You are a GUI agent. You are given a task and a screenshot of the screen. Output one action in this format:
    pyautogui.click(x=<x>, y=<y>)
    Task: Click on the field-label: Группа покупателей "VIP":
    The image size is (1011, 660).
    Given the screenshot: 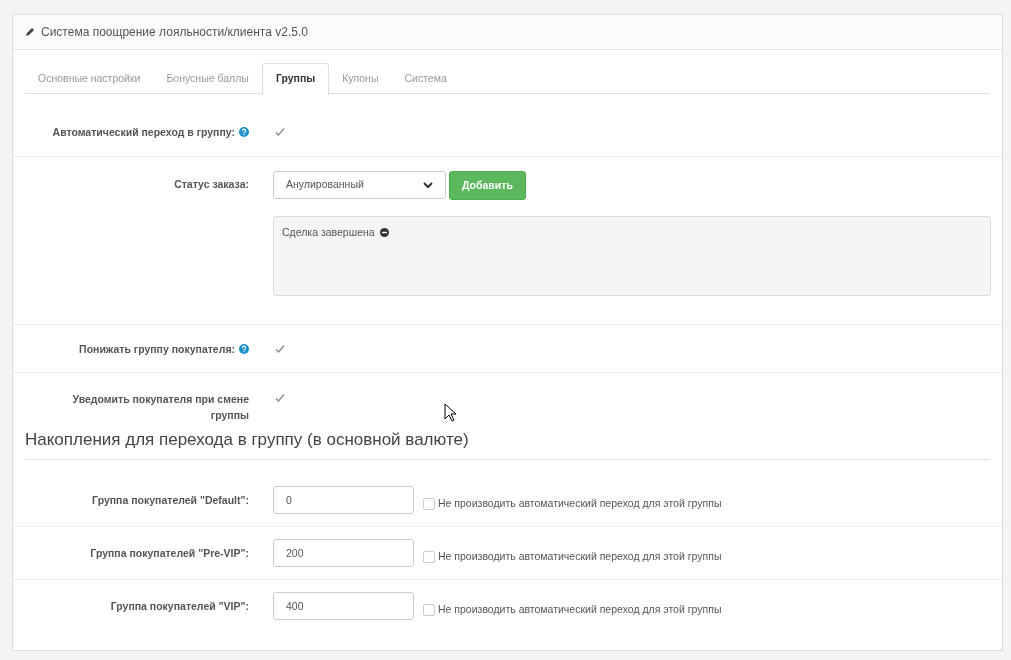 What is the action you would take?
    pyautogui.click(x=179, y=606)
    